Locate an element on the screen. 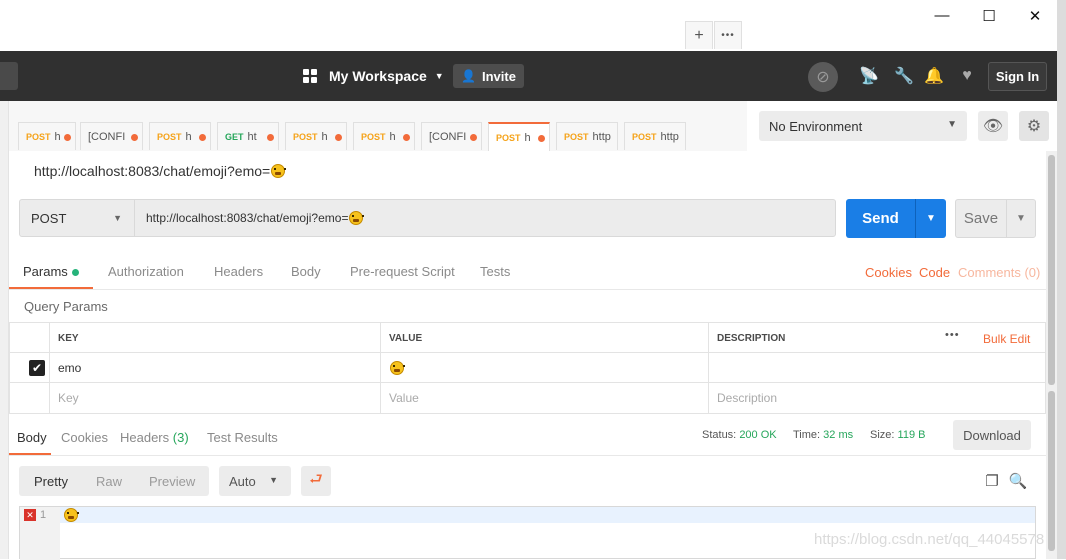  status-value: 200 OK is located at coordinates (758, 435).